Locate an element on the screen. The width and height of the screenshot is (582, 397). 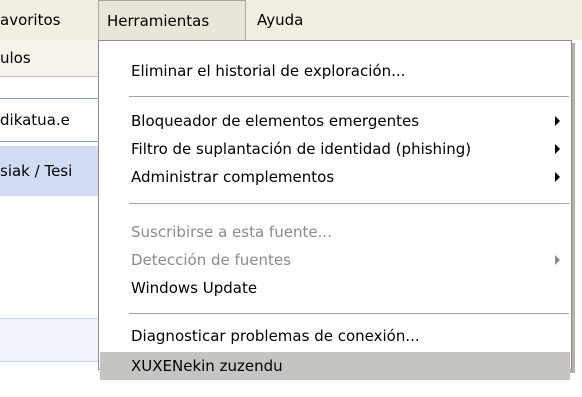
tab-fragment: siak / Tesi is located at coordinates (49, 171).